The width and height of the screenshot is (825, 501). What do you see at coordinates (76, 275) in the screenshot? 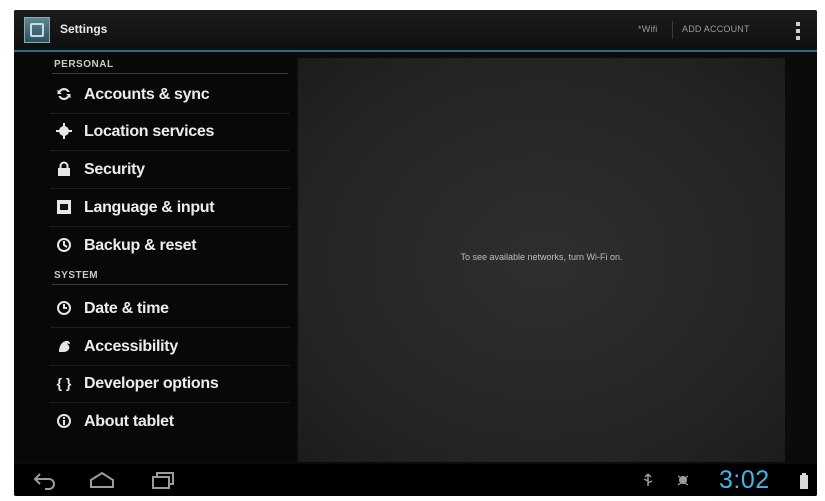
I see `section-header-system: SYSTEM` at bounding box center [76, 275].